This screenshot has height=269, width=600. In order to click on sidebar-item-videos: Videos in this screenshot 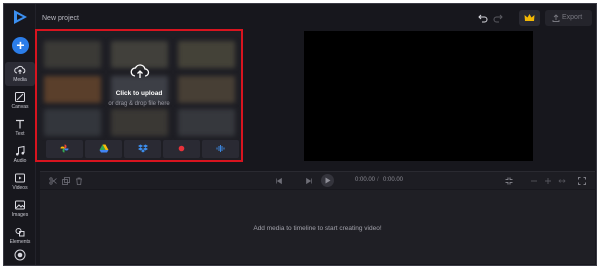, I will do `click(20, 182)`.